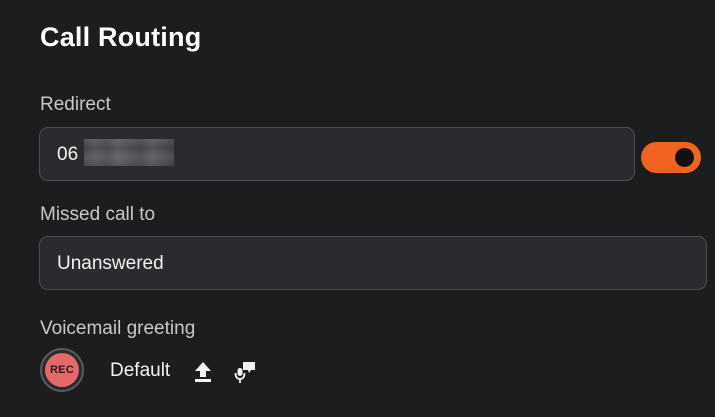 The image size is (715, 417). I want to click on missed-call-value: Unanswered, so click(110, 263).